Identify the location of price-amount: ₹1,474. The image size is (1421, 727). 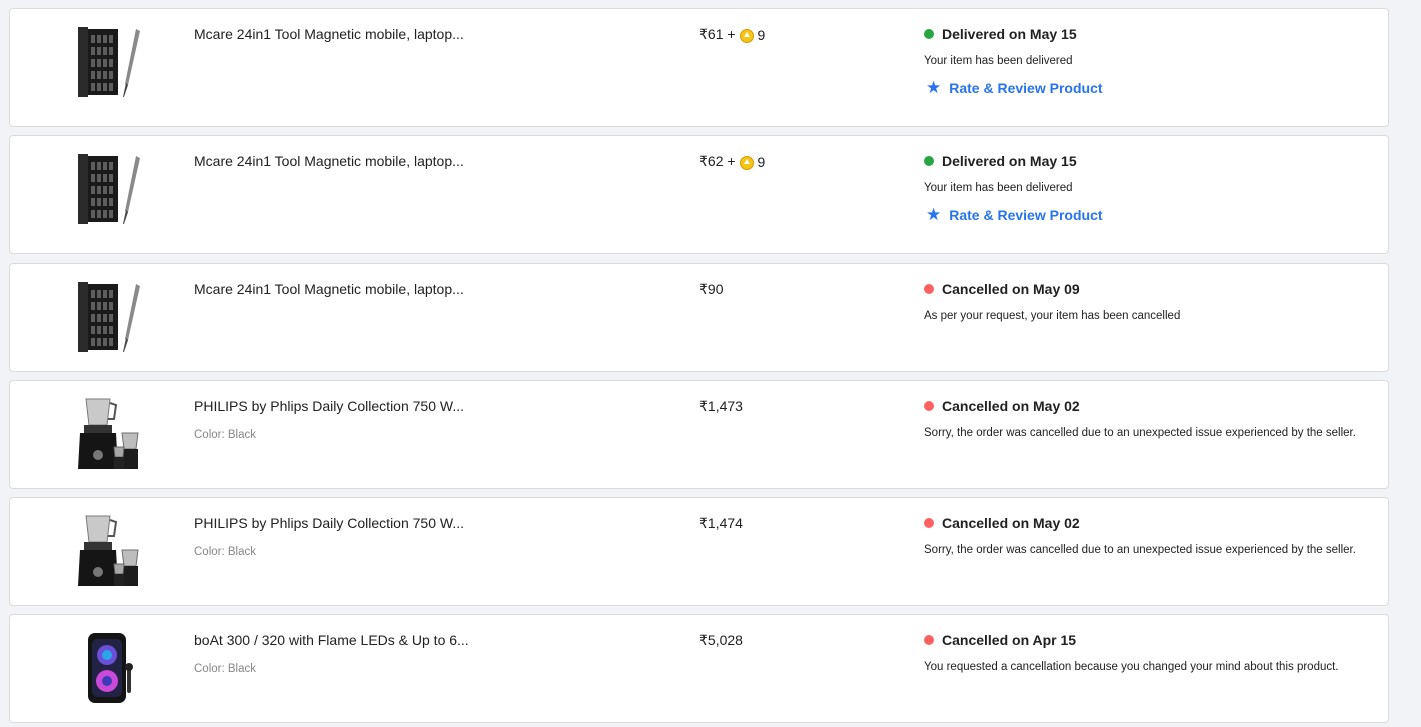
(721, 523).